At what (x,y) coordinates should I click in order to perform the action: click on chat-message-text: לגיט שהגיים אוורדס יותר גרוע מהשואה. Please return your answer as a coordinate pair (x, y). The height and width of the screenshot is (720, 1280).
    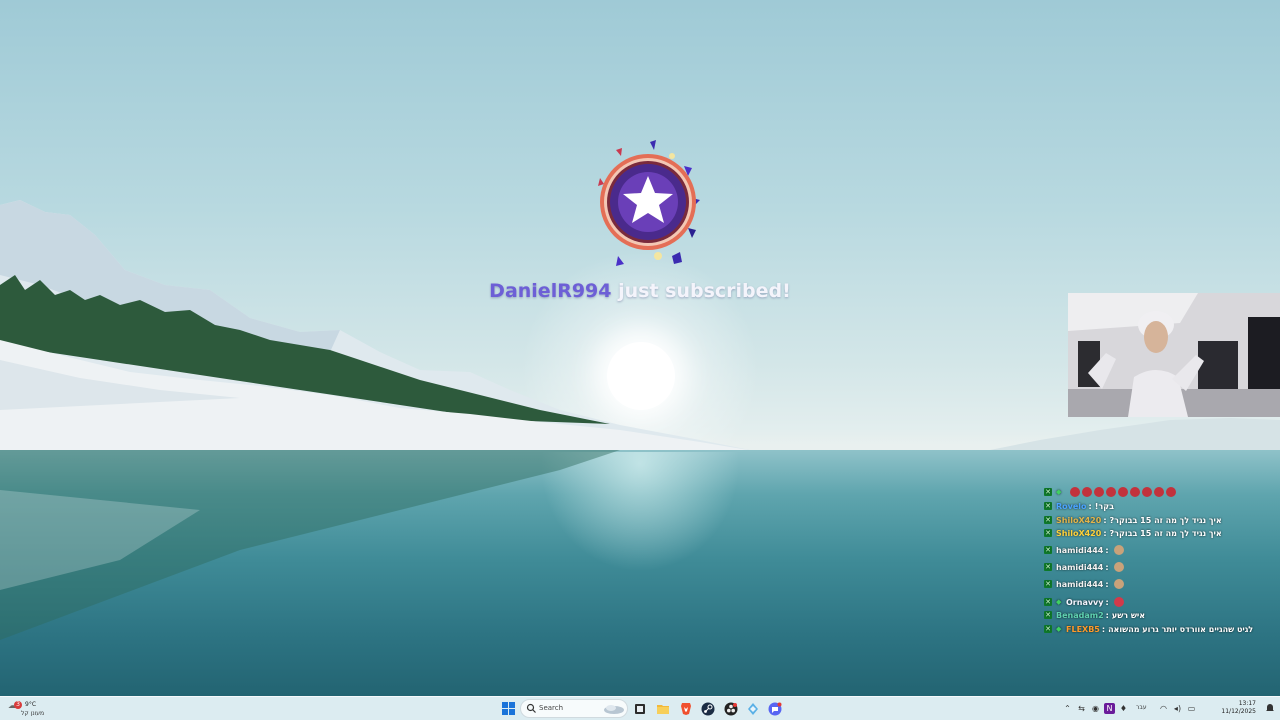
    Looking at the image, I should click on (1181, 629).